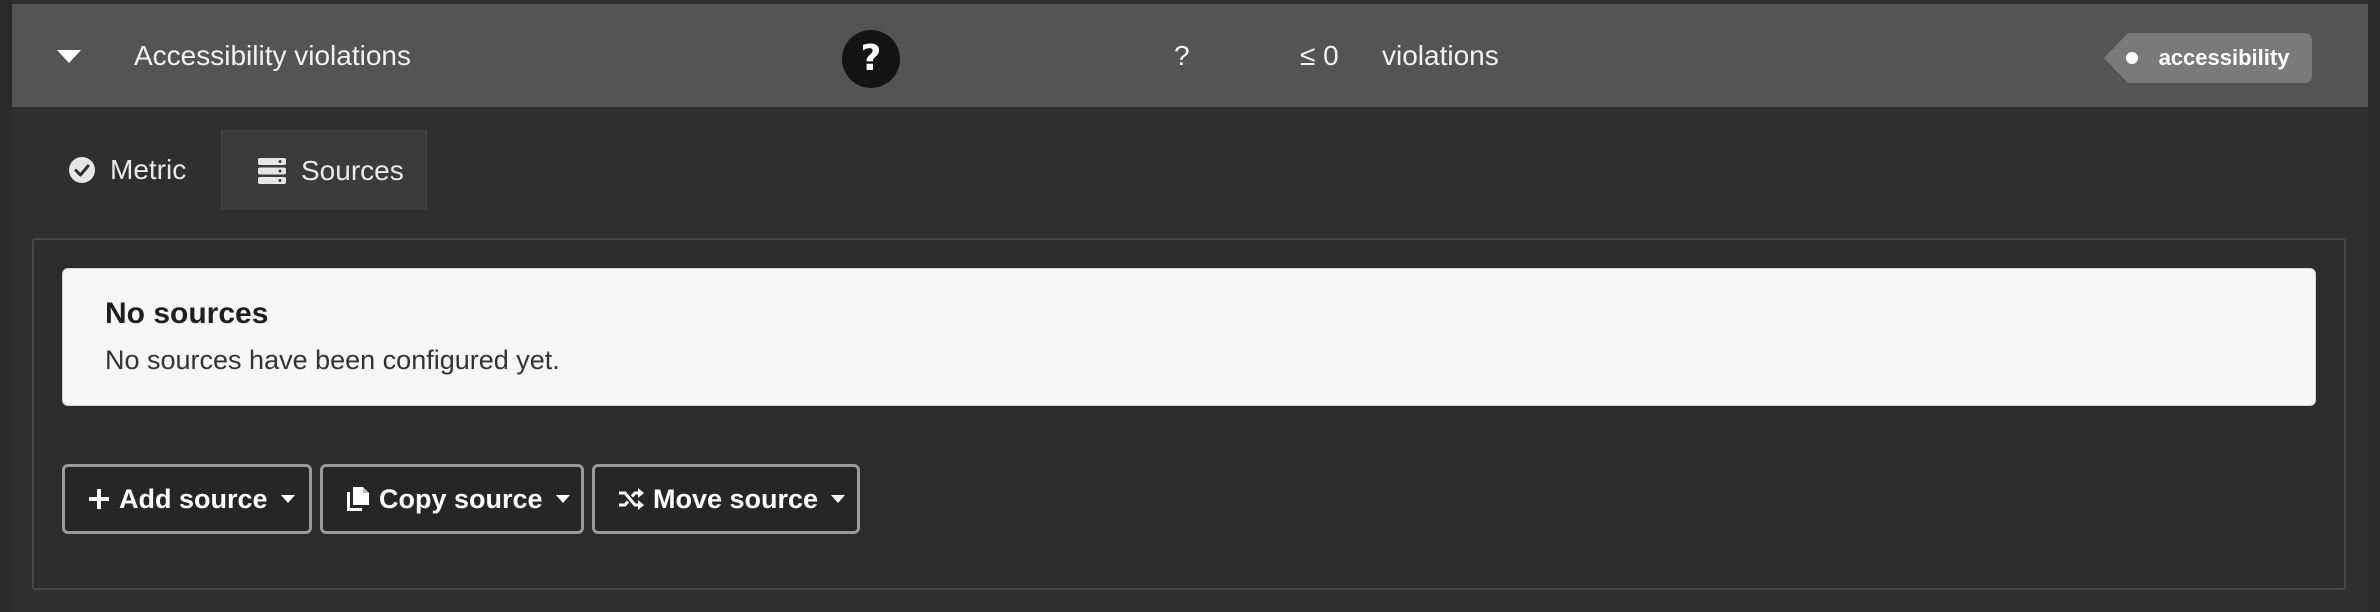 The width and height of the screenshot is (2380, 612). What do you see at coordinates (631, 499) in the screenshot?
I see `shuffle-icon` at bounding box center [631, 499].